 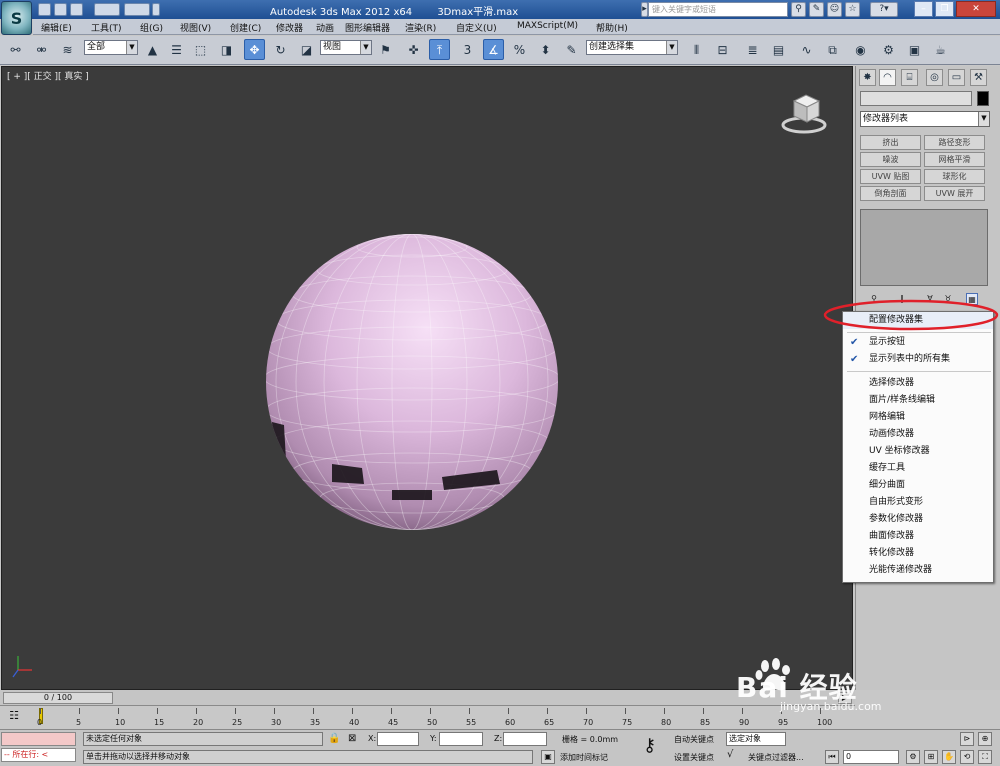 I want to click on menu-item-conversion-modifiers: 转化修改器, so click(x=918, y=553).